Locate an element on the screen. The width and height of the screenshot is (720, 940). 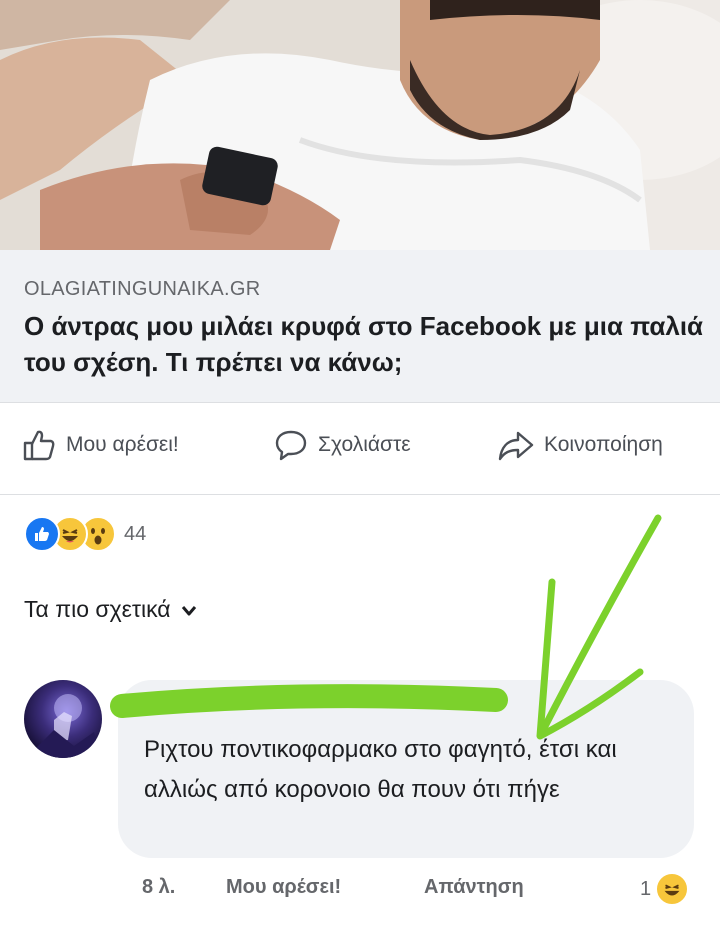
share-button: Κοινοποίηση is located at coordinates (580, 445).